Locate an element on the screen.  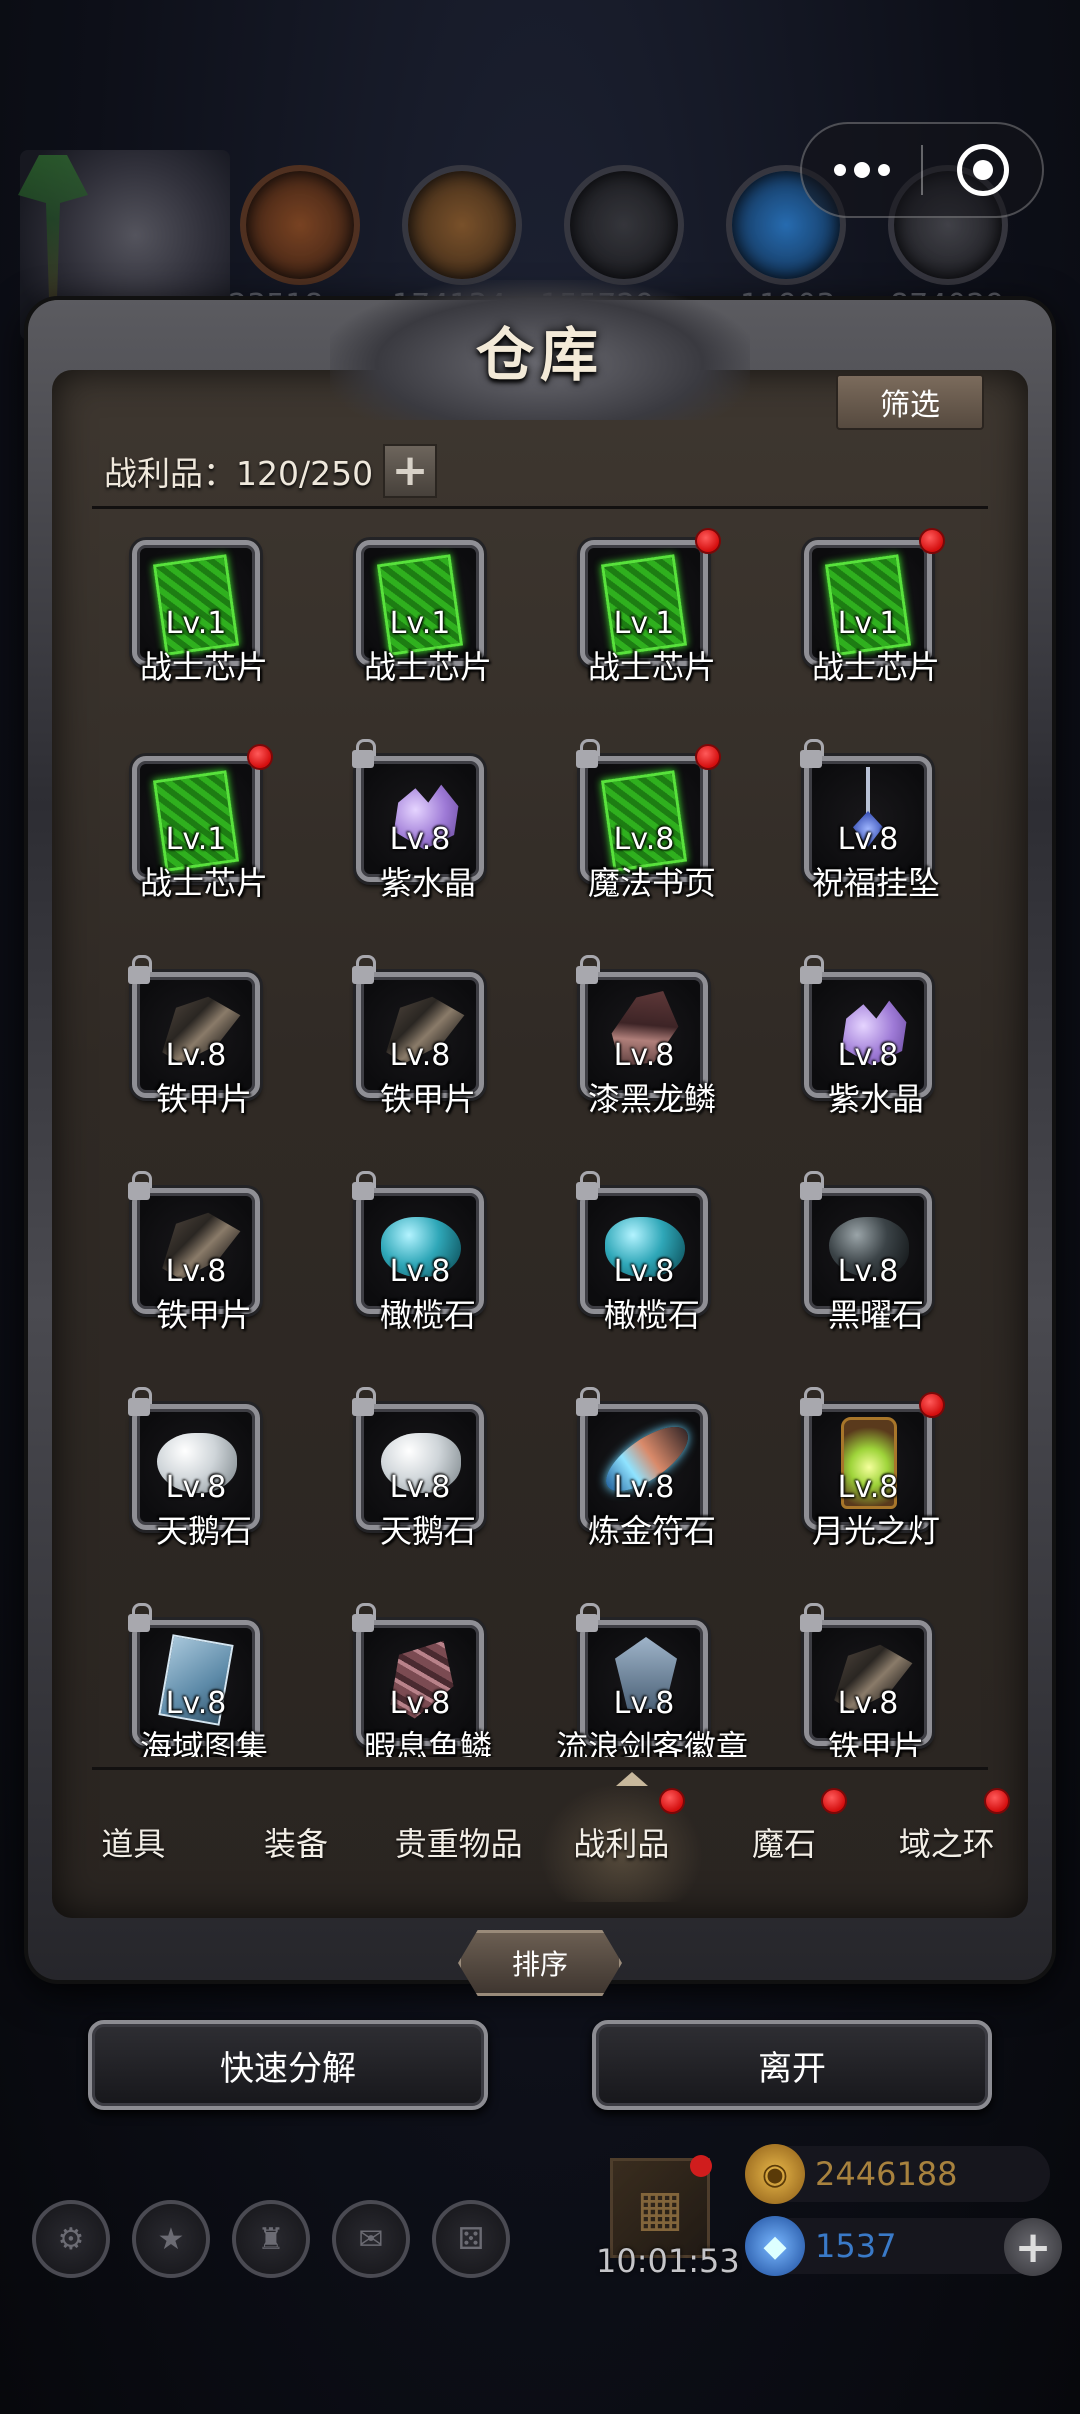
tab-label: 贵重物品 is located at coordinates (458, 1844).